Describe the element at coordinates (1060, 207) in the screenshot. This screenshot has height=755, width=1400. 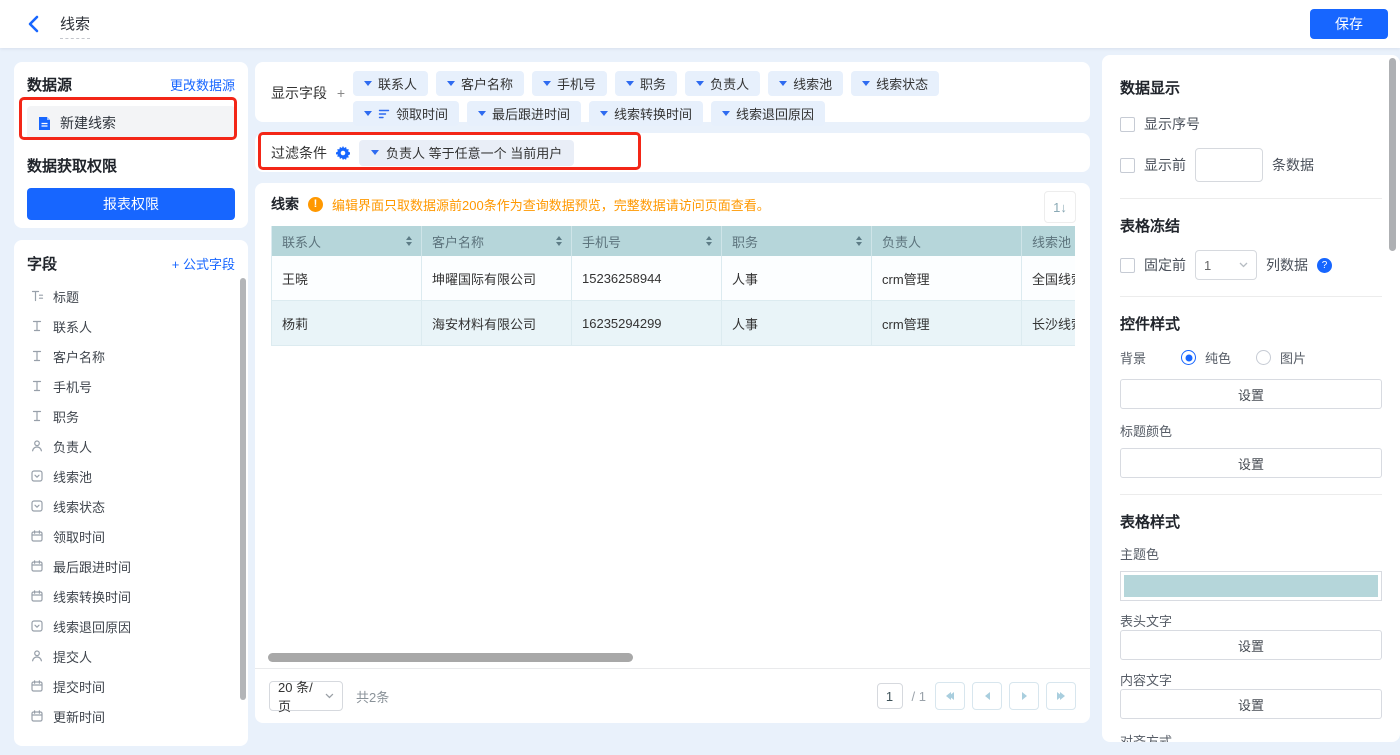
I see `sort-order-button: 1↓` at that location.